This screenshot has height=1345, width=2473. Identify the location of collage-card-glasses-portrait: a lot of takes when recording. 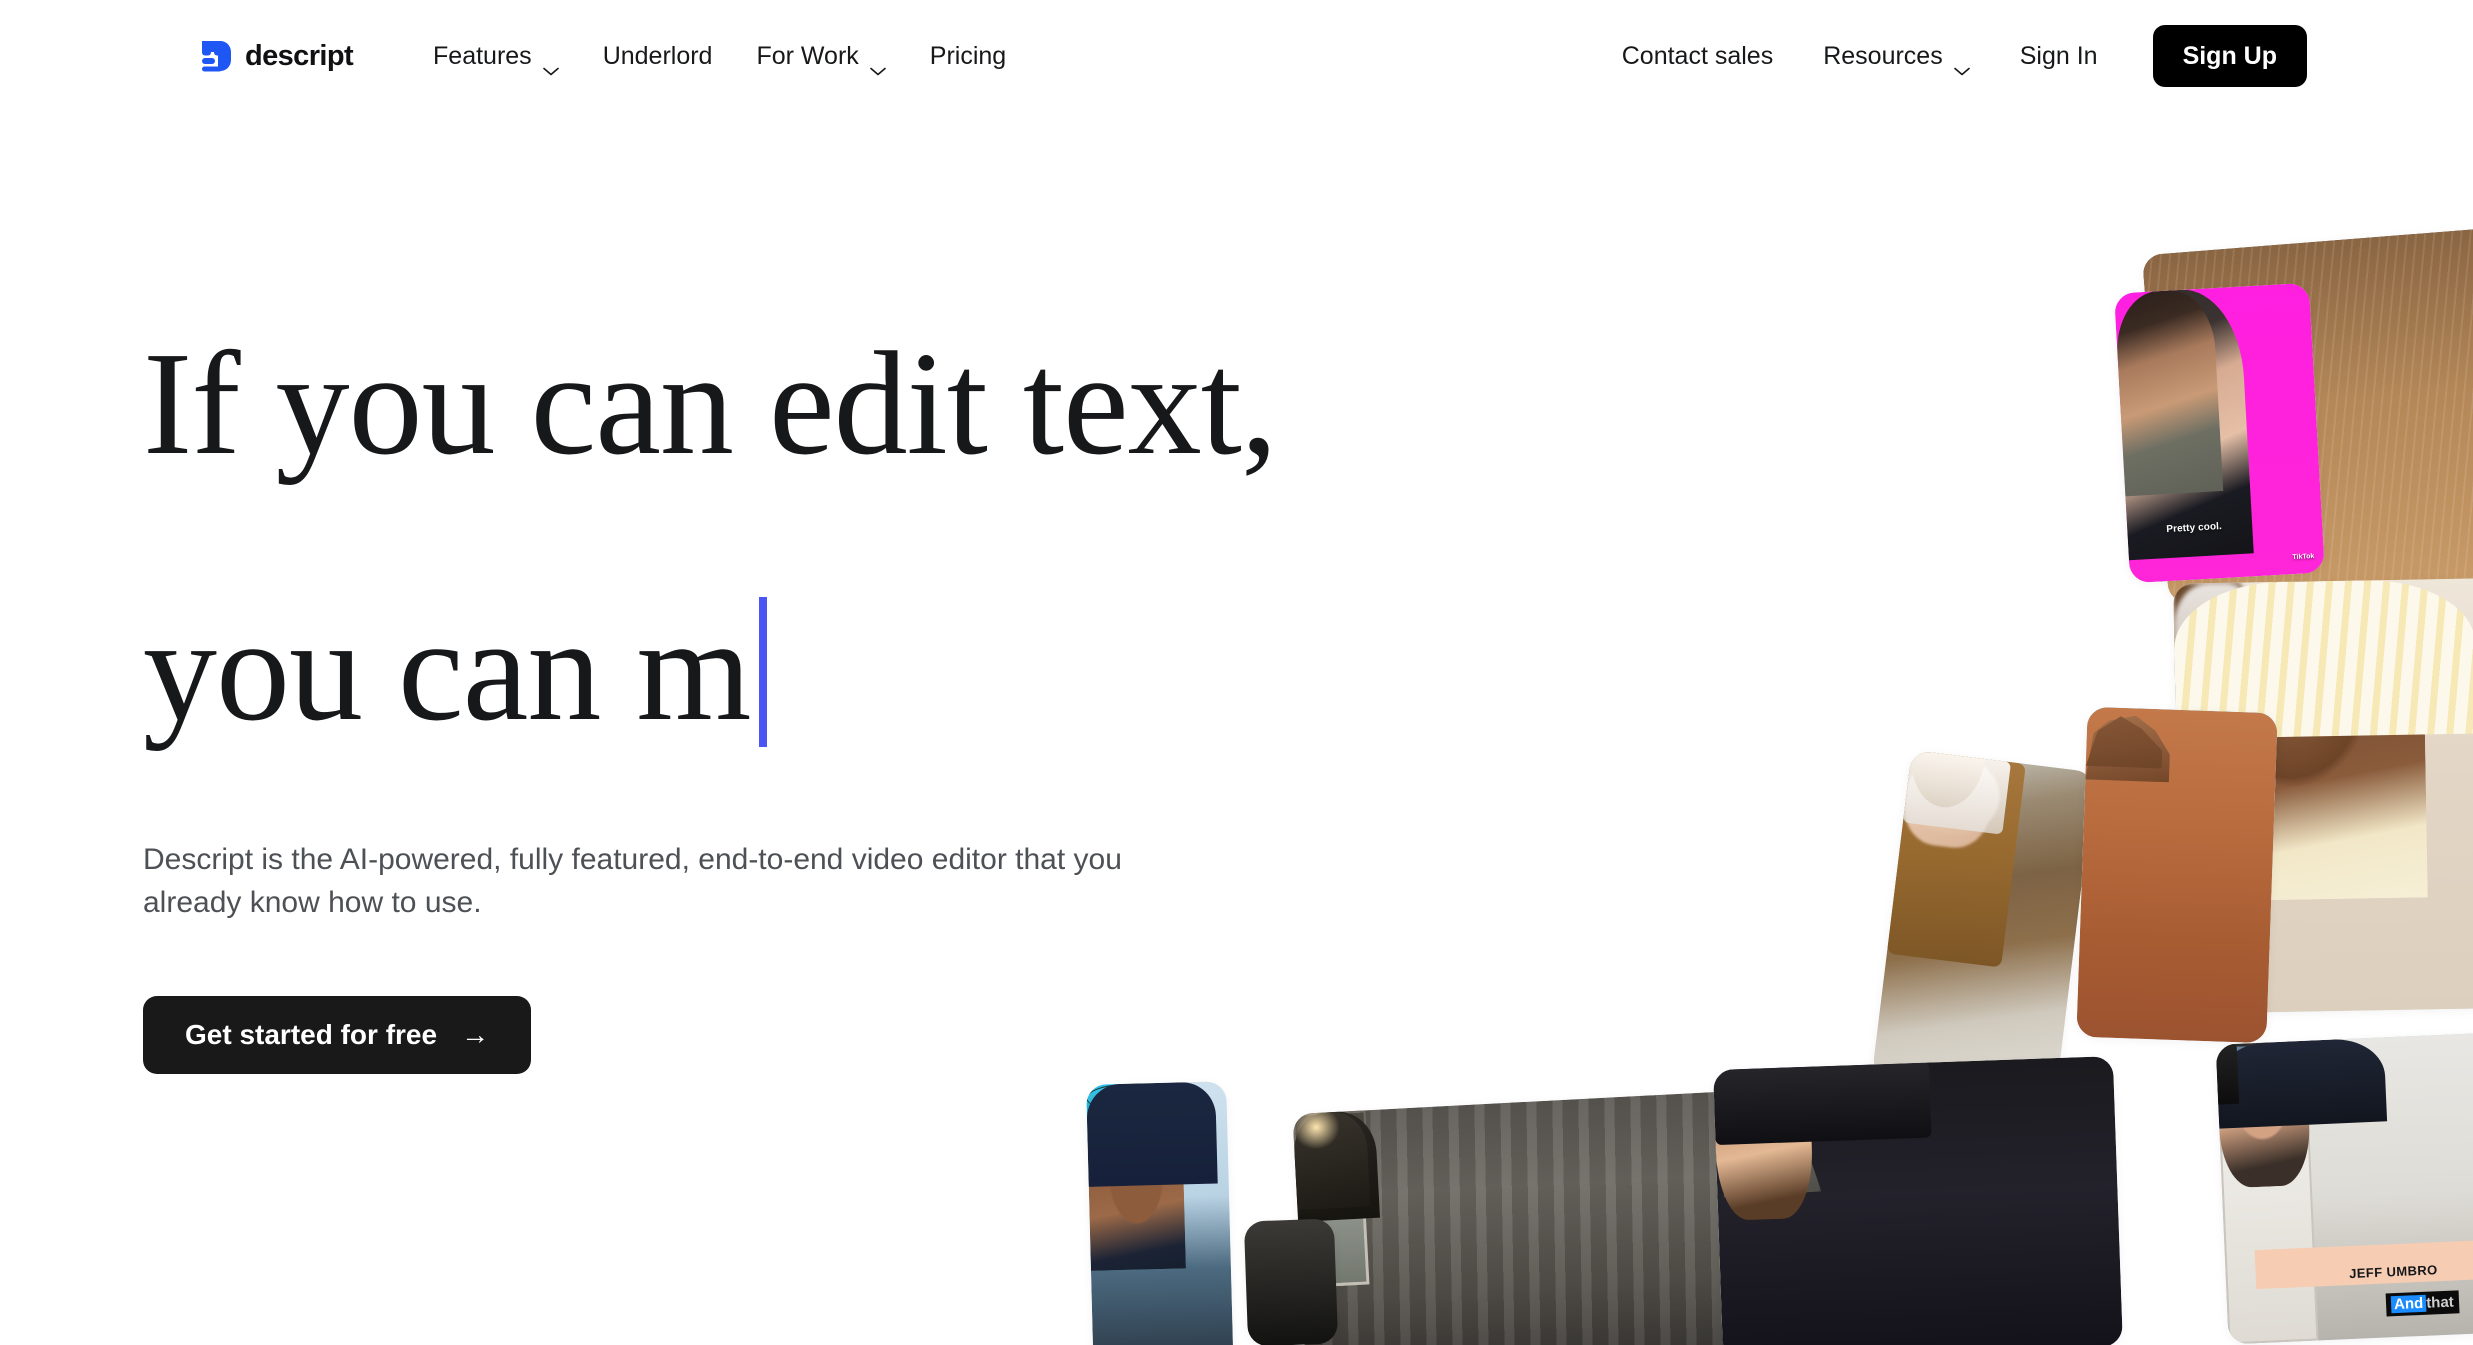
(1160, 1213).